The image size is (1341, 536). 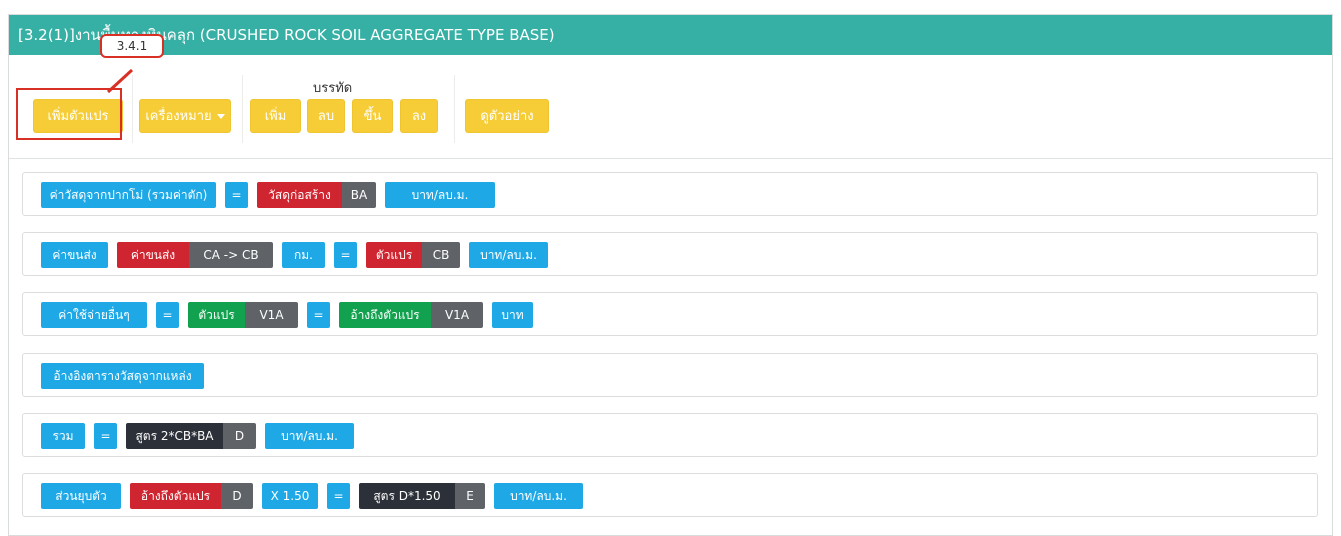 I want to click on formula-row: รวม = สูตร 2*CB*BA D บาท/ลบ.ม., so click(x=670, y=435).